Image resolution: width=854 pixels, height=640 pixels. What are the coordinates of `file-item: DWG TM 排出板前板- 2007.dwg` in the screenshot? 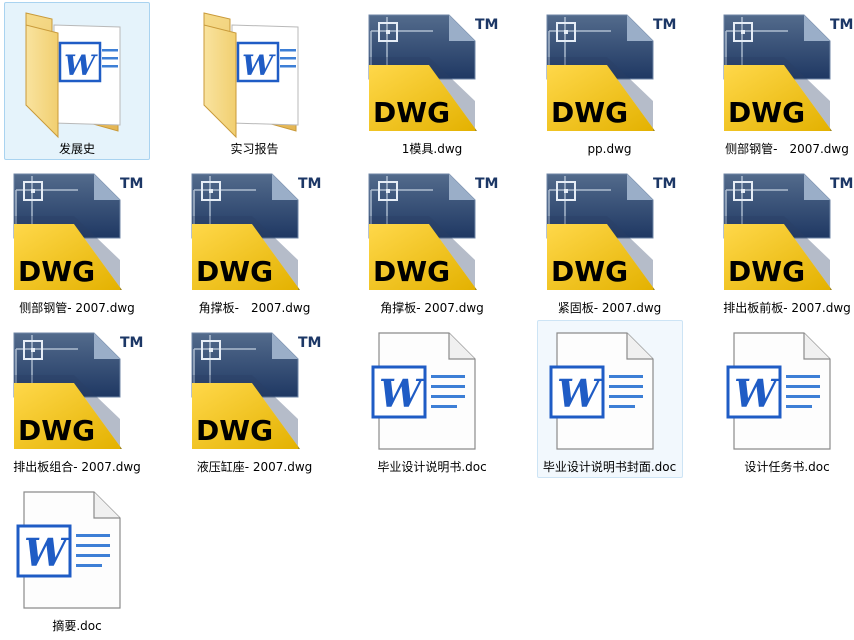 It's located at (784, 240).